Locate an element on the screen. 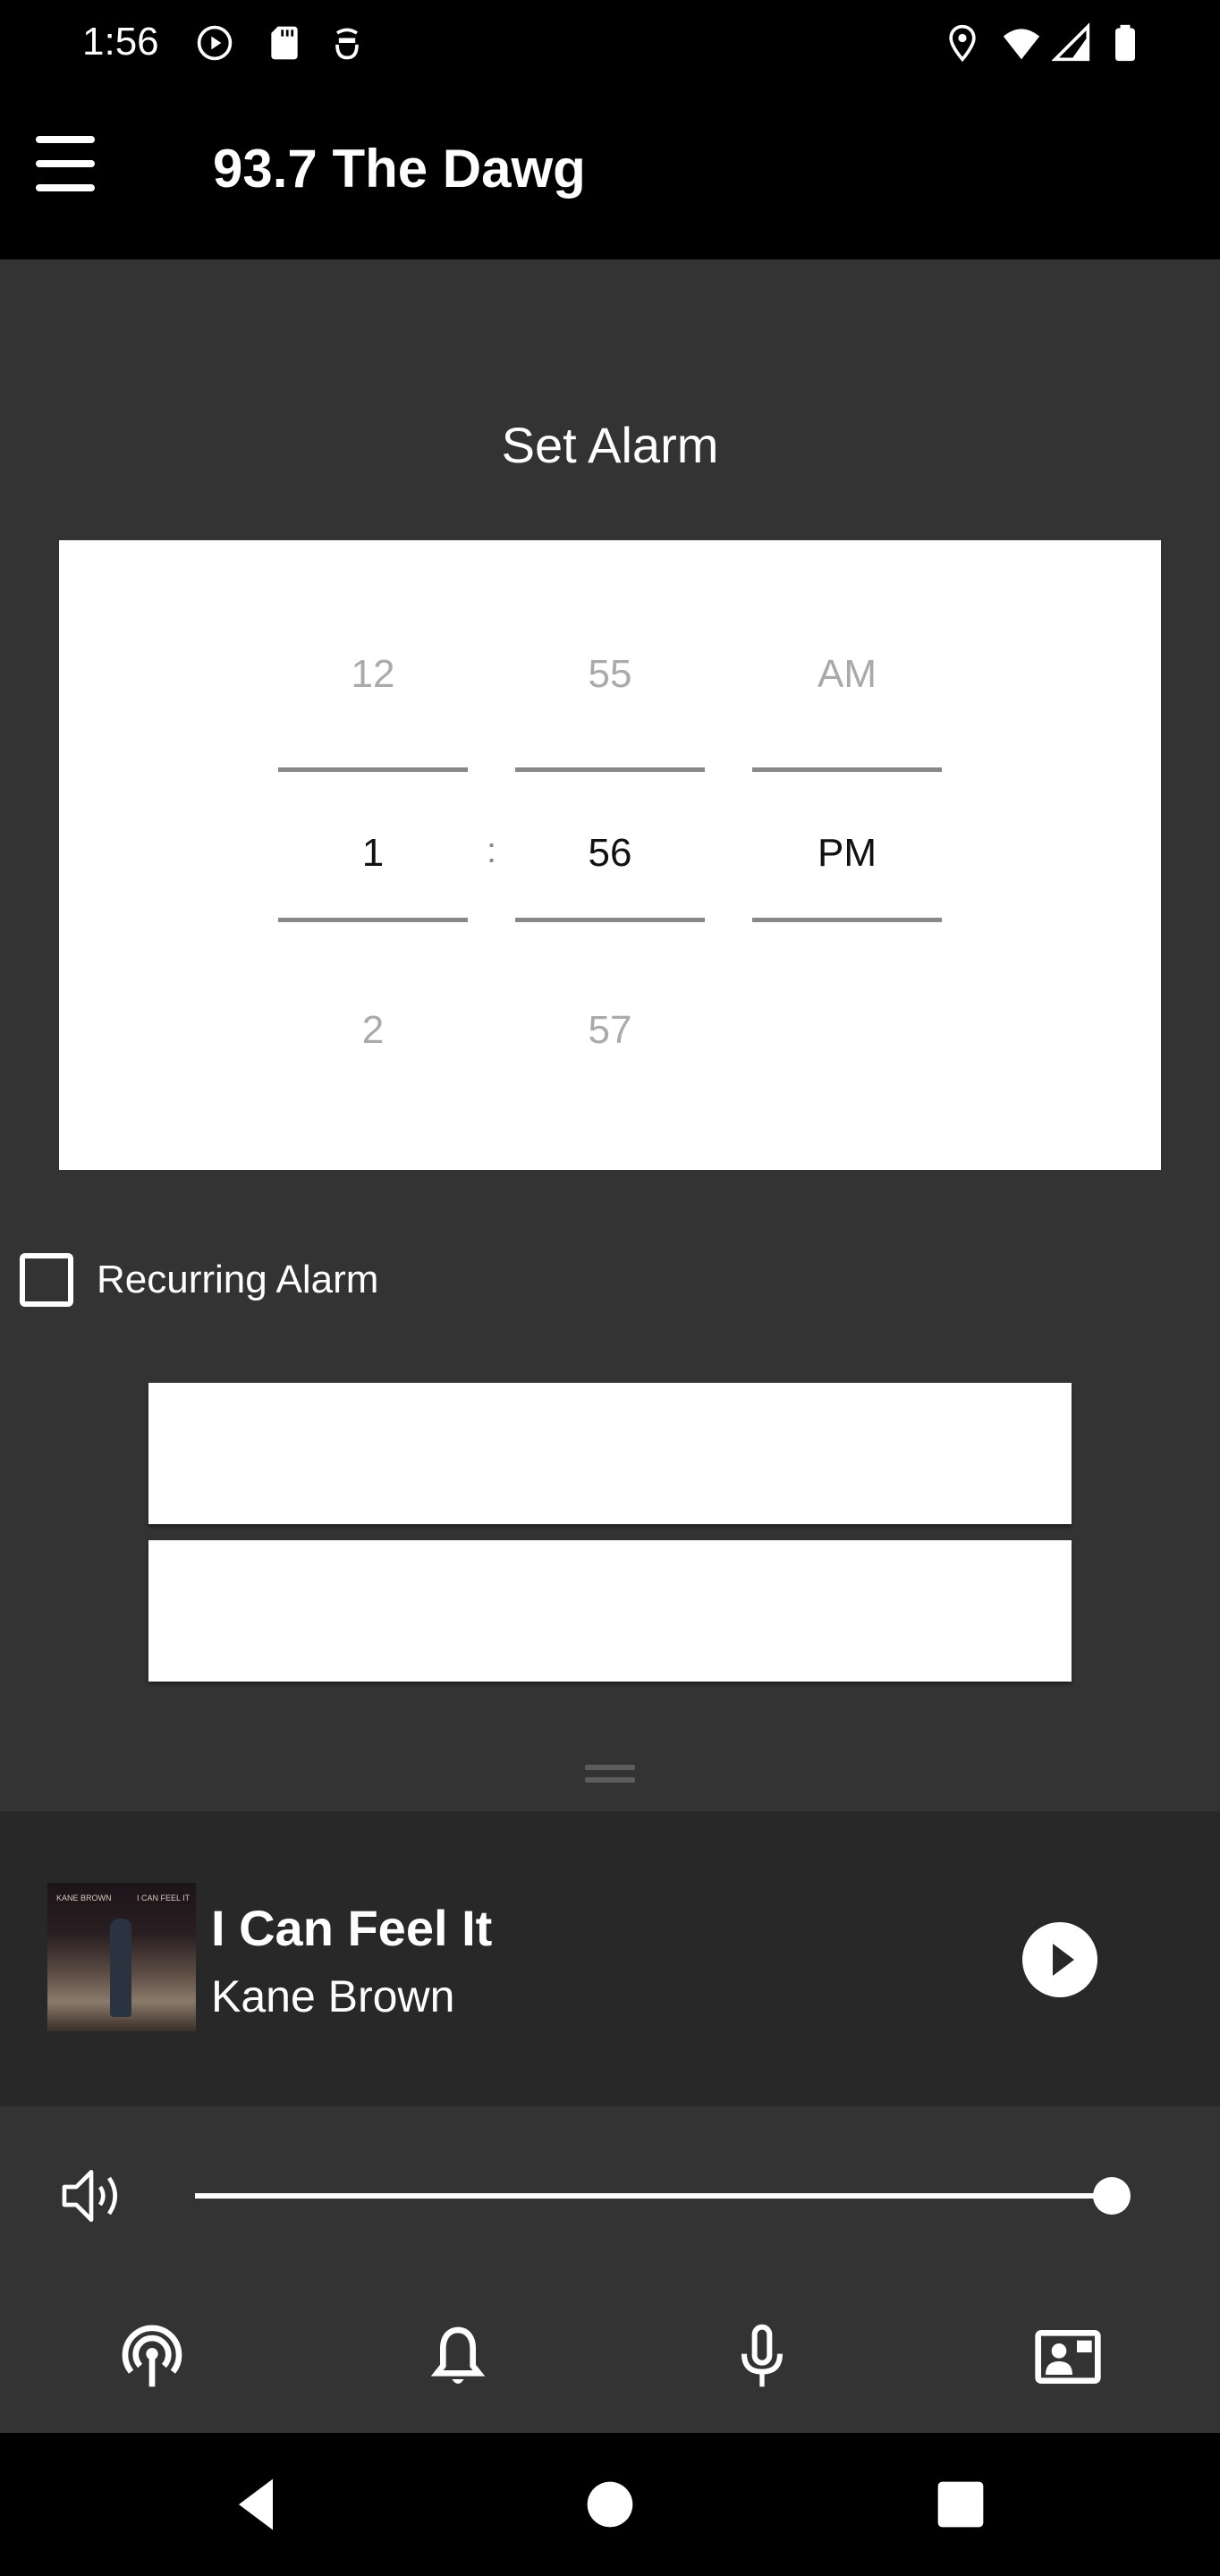 The width and height of the screenshot is (1220, 2576). signal-icon is located at coordinates (1071, 42).